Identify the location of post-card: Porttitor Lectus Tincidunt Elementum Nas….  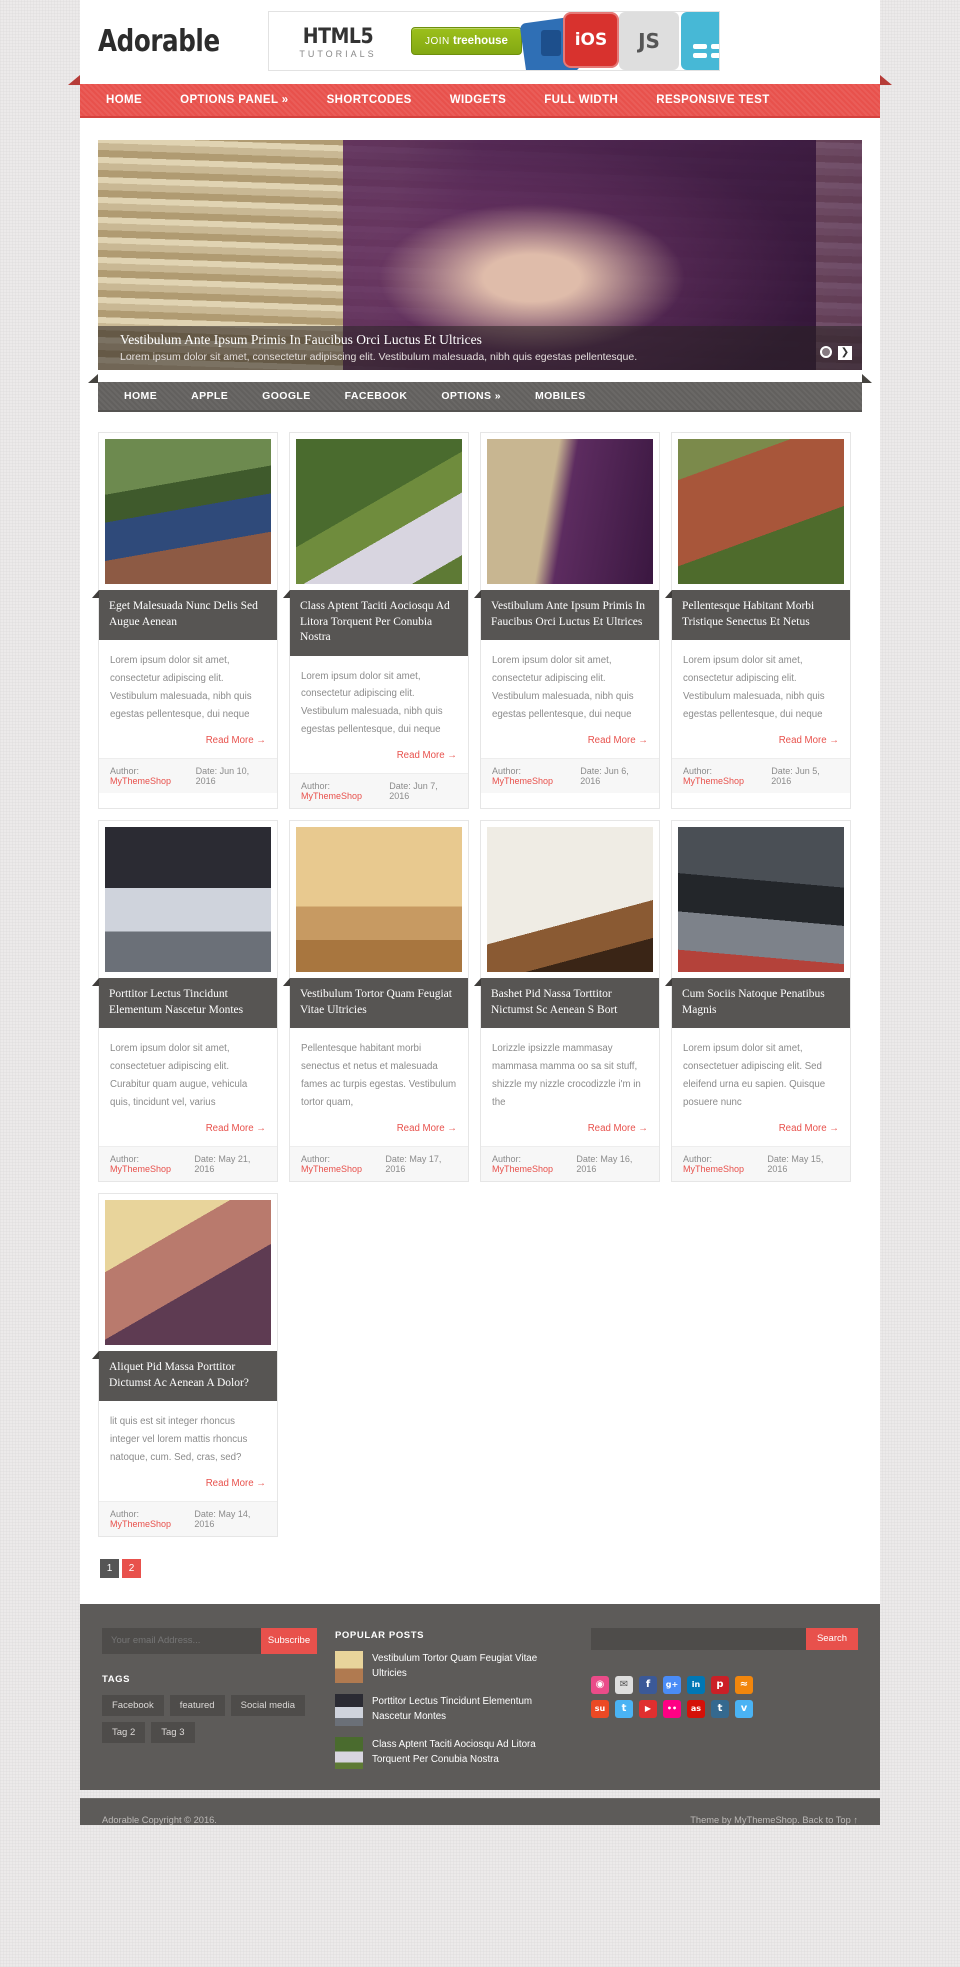
(185, 1001).